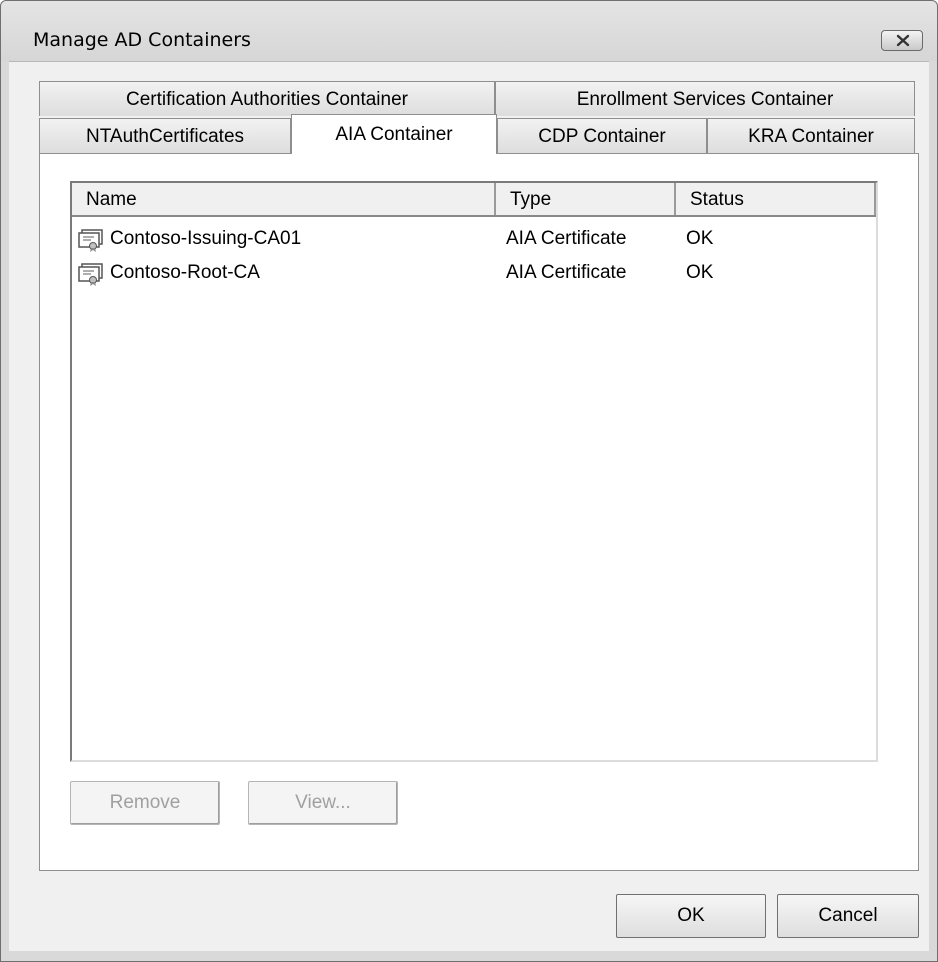  I want to click on remove-button: Remove, so click(145, 803).